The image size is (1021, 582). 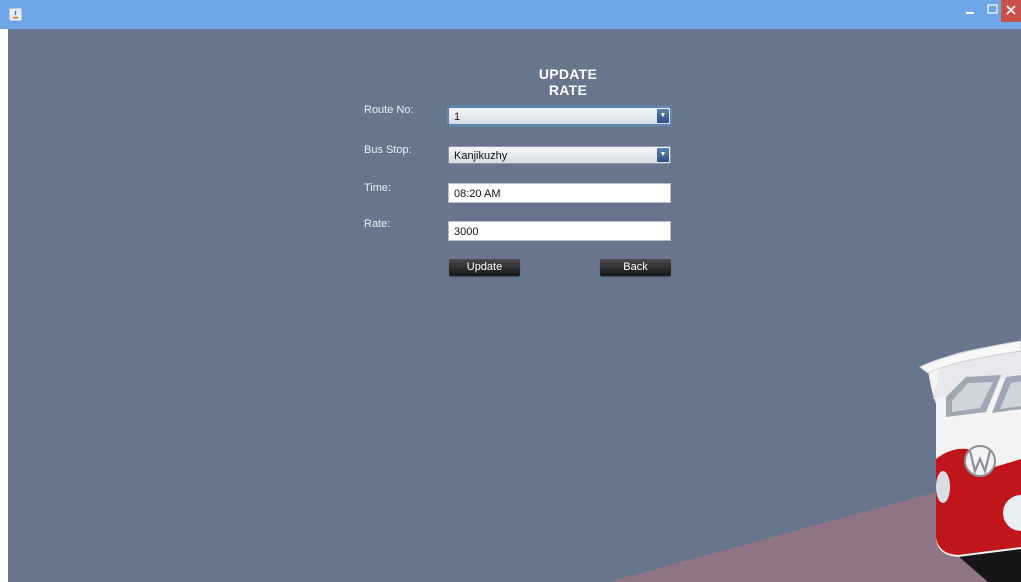 I want to click on bus-stop-label: Bus Stop:, so click(x=388, y=150).